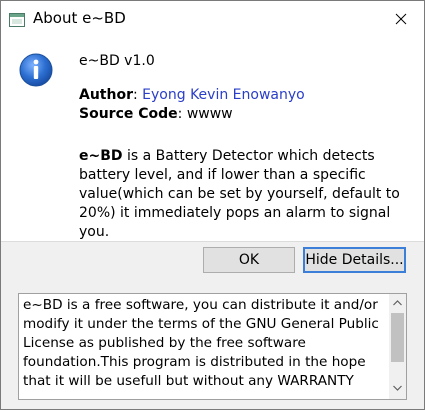 The image size is (425, 410). I want to click on close-button, so click(401, 19).